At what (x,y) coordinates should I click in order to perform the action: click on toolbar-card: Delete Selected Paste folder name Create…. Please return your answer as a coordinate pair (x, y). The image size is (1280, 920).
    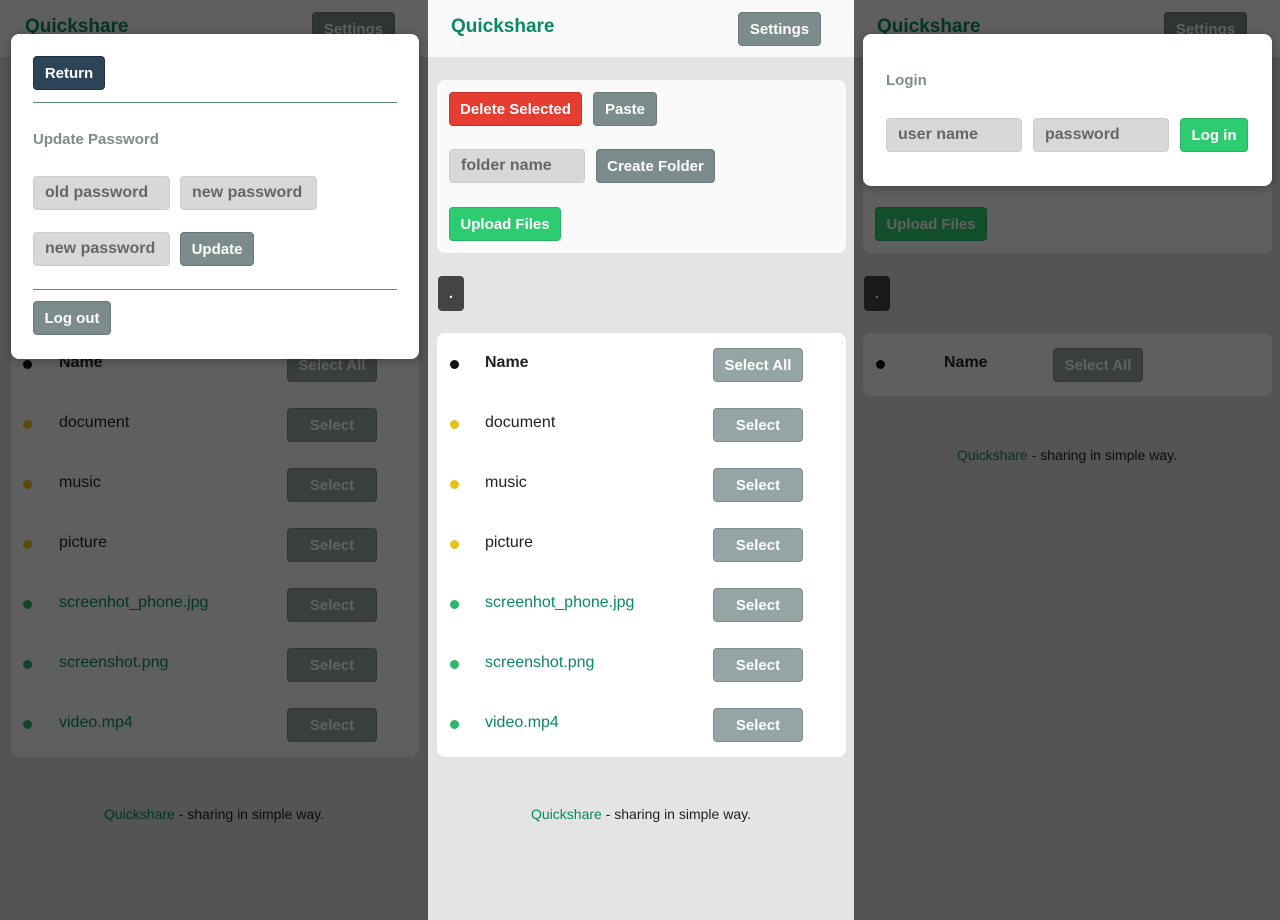
    Looking at the image, I should click on (641, 166).